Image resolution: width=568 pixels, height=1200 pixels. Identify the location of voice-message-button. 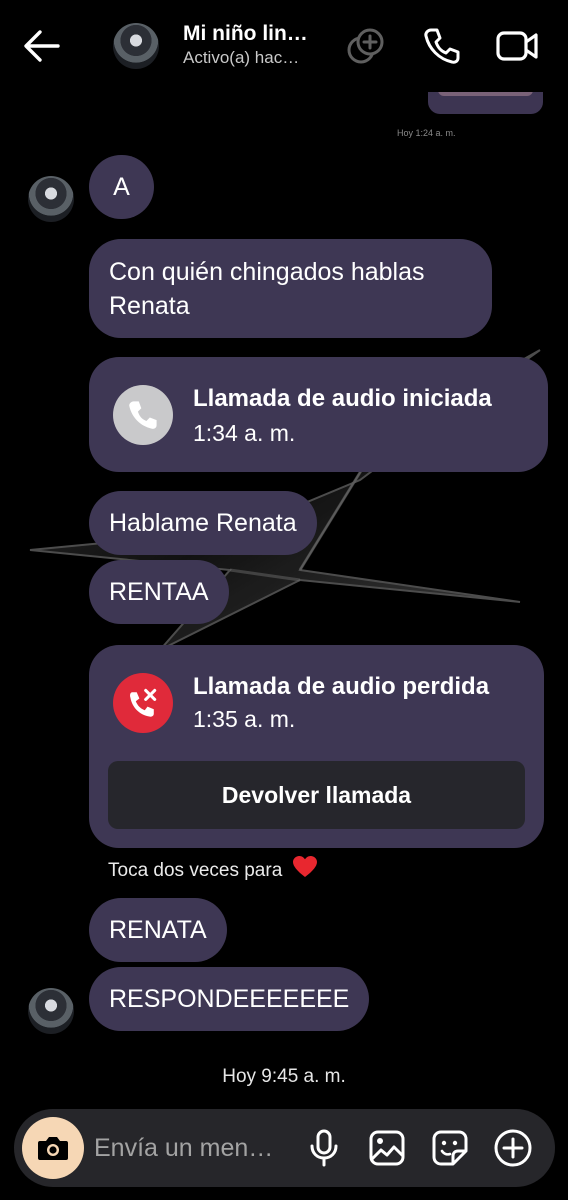
(324, 1148).